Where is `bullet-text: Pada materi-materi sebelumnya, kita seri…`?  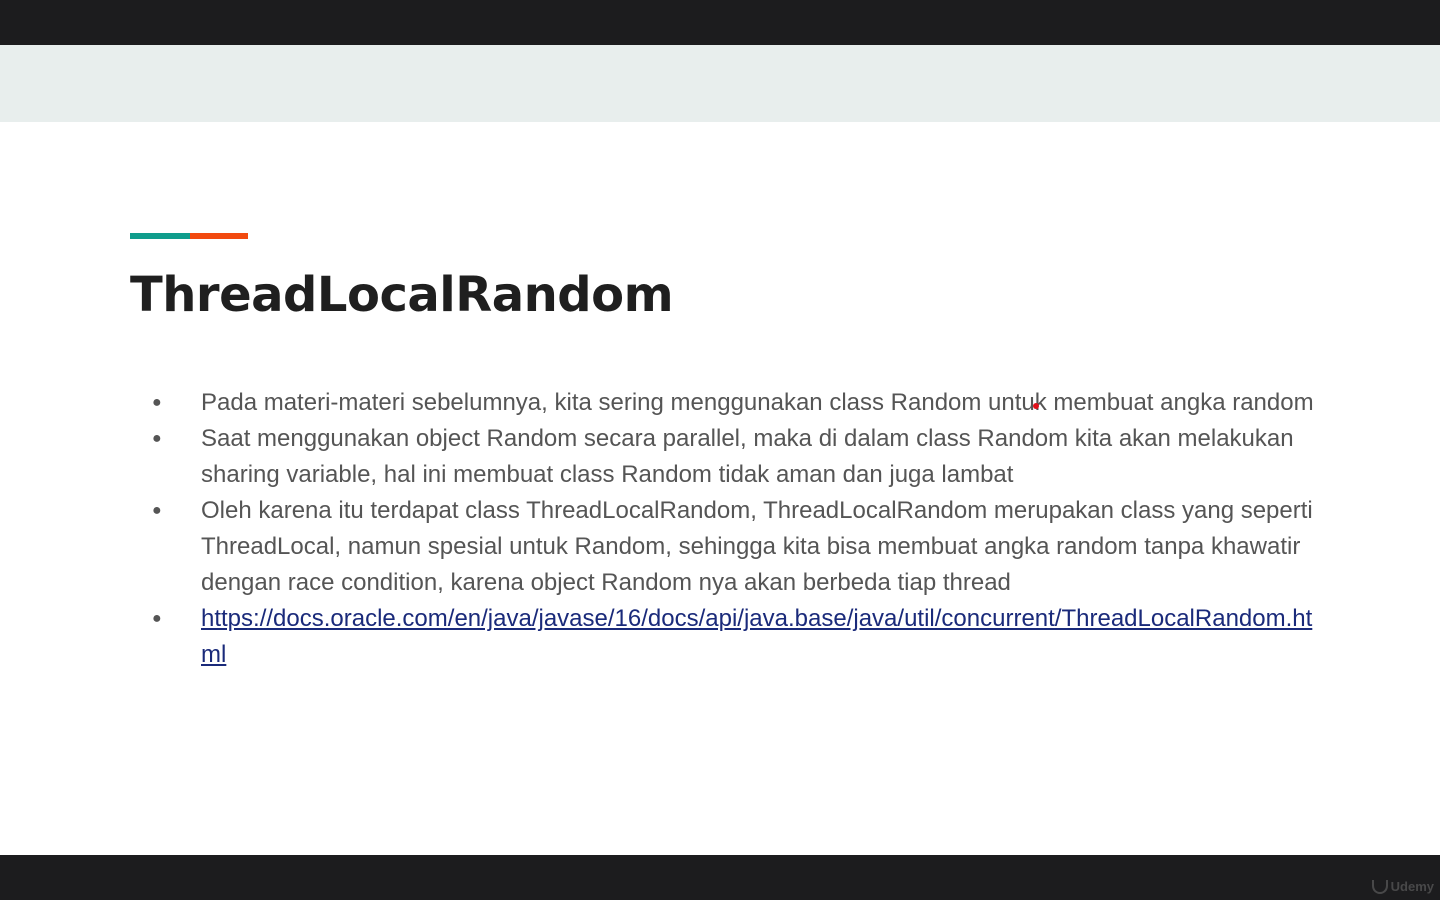 bullet-text: Pada materi-materi sebelumnya, kita seri… is located at coordinates (757, 402).